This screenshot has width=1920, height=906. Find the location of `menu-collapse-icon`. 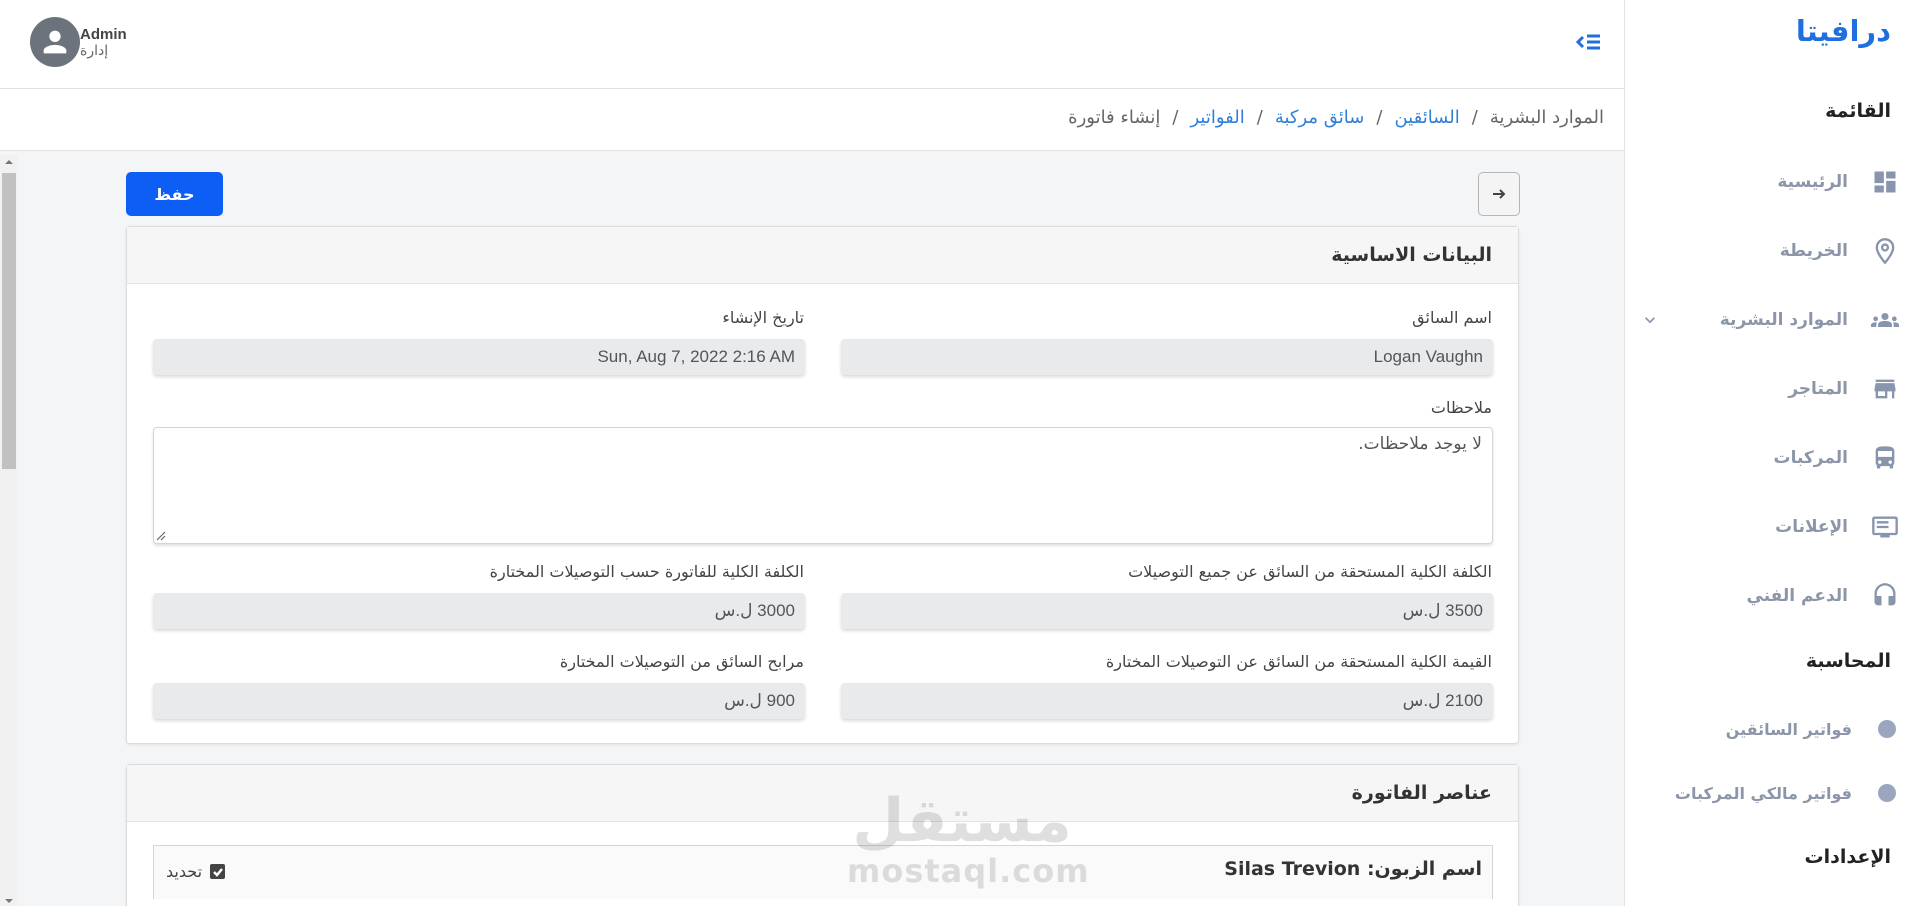

menu-collapse-icon is located at coordinates (1589, 42).